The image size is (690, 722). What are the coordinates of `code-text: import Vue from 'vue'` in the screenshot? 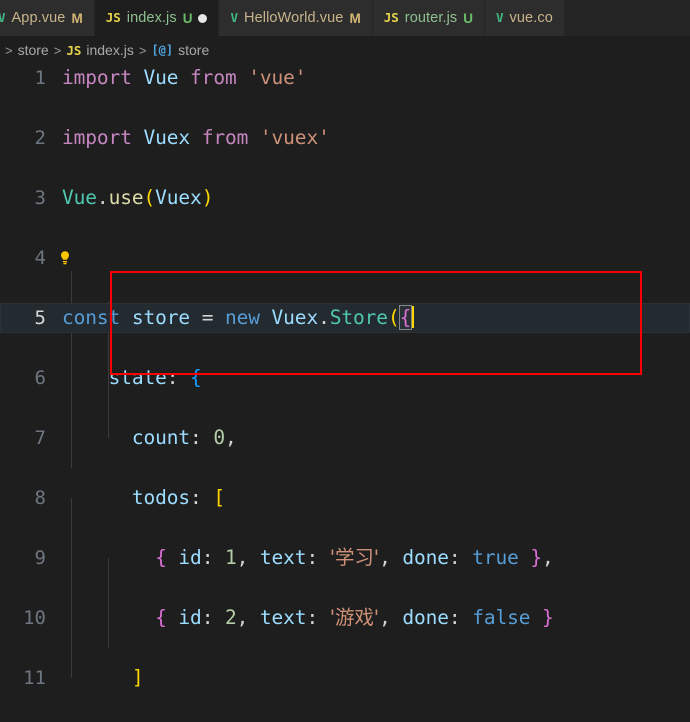 It's located at (184, 77).